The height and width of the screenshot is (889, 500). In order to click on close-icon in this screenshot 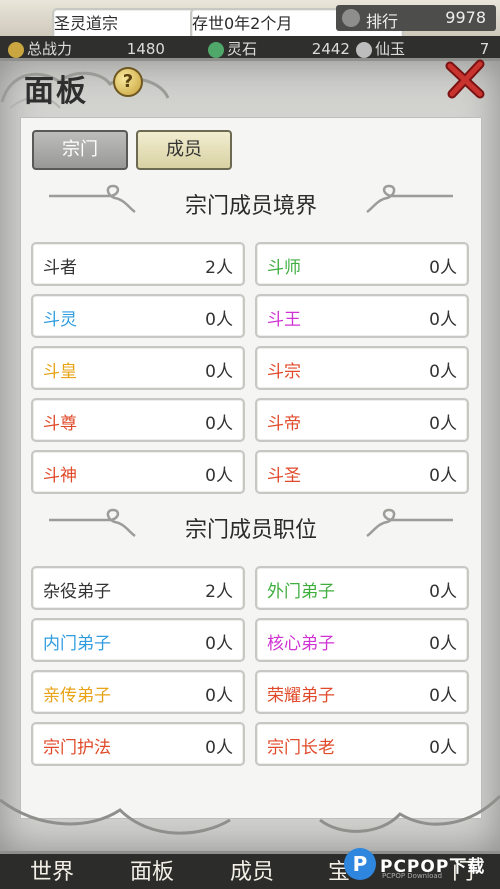, I will do `click(465, 79)`.